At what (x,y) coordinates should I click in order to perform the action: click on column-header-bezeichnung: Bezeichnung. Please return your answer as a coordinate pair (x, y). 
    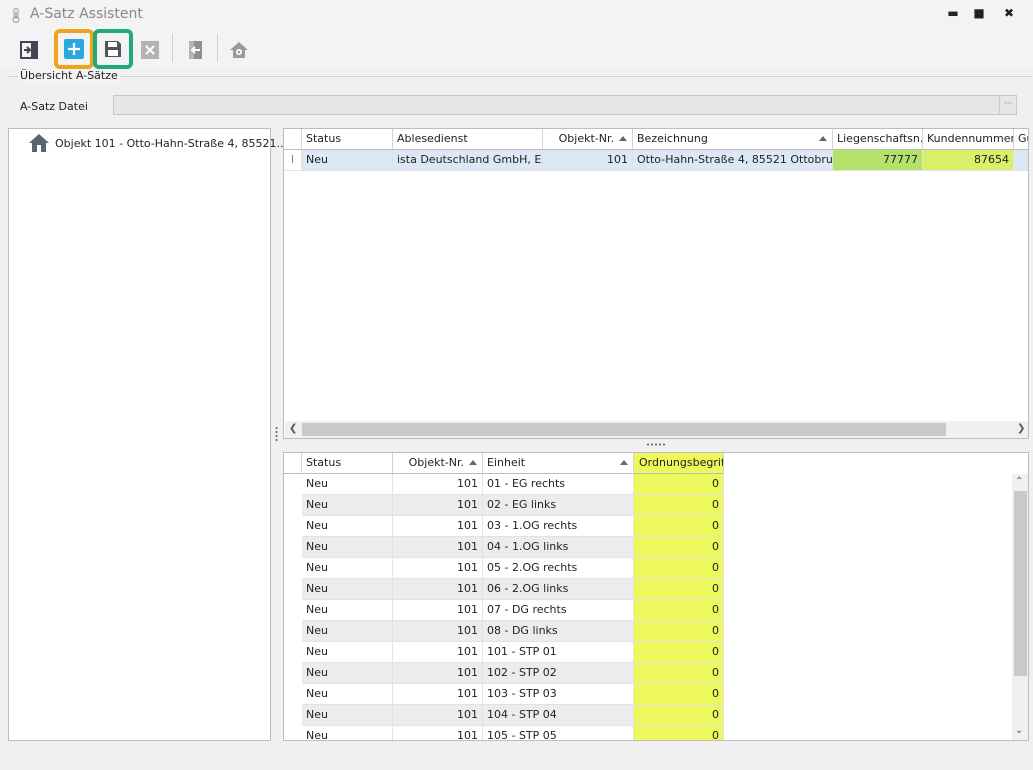
    Looking at the image, I should click on (733, 139).